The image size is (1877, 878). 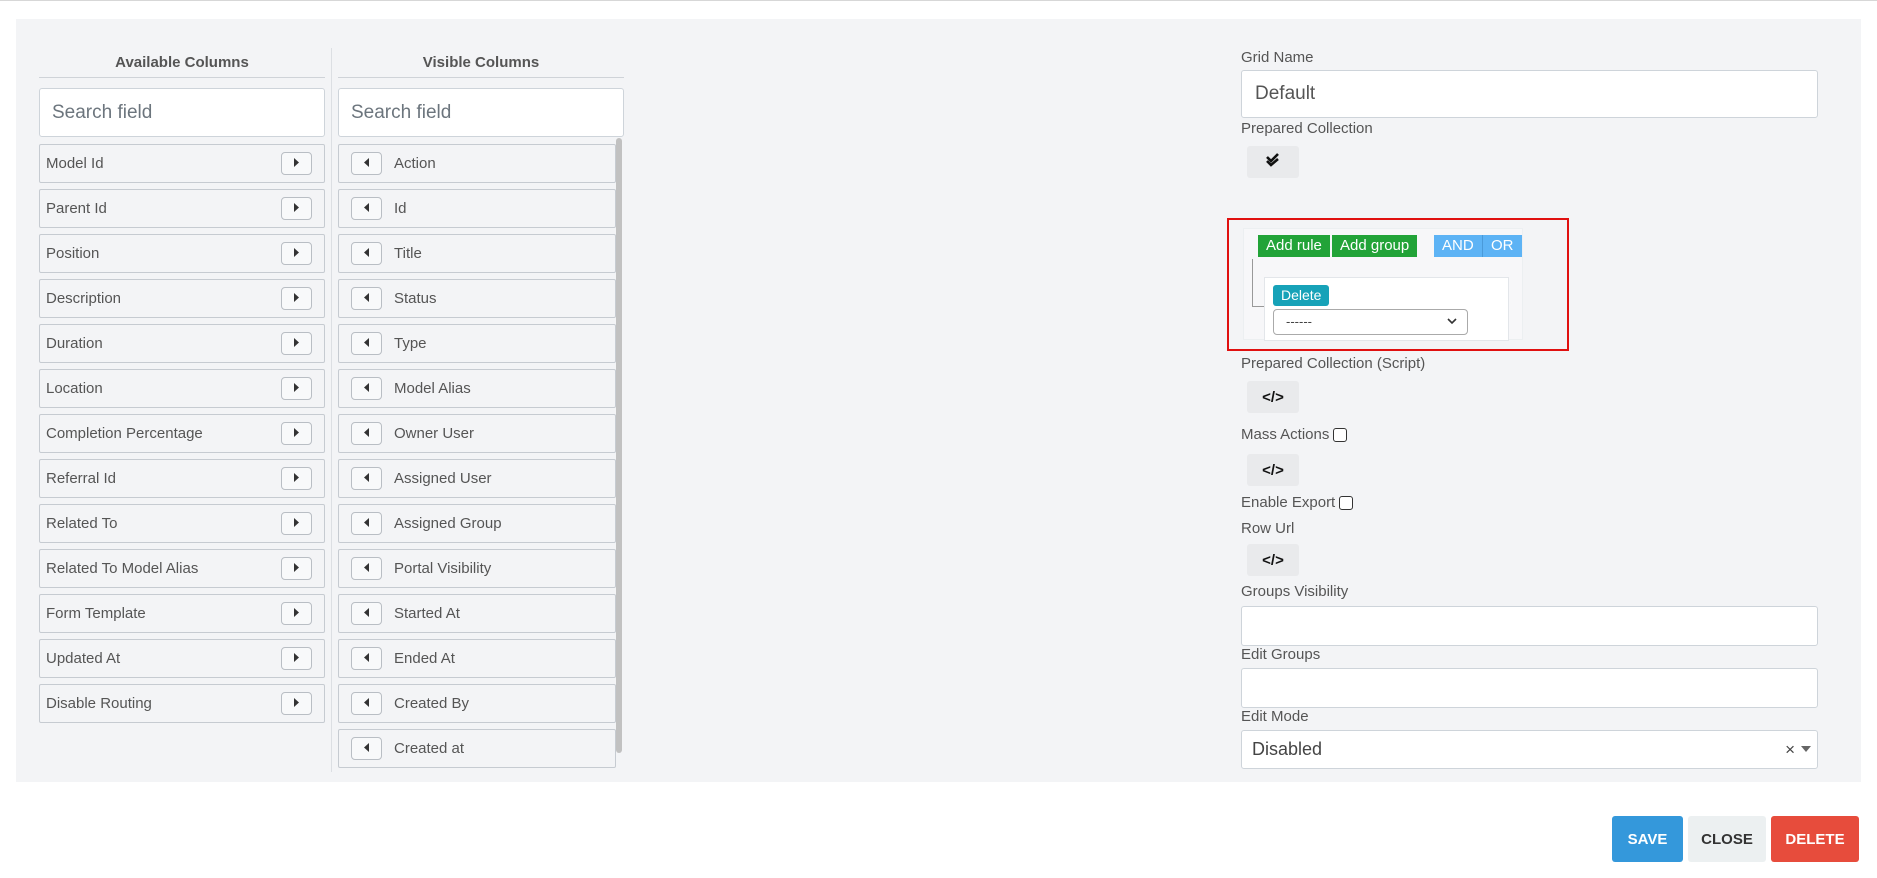 I want to click on visible-column-item: Assigned Group, so click(x=477, y=523).